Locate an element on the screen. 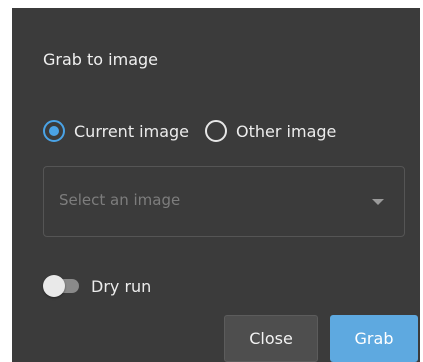 The image size is (423, 362). other-image-label: Other image is located at coordinates (286, 131).